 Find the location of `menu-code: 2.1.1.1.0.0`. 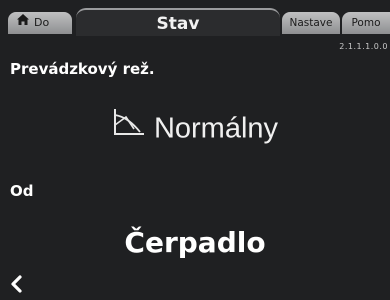

menu-code: 2.1.1.1.0.0 is located at coordinates (363, 46).